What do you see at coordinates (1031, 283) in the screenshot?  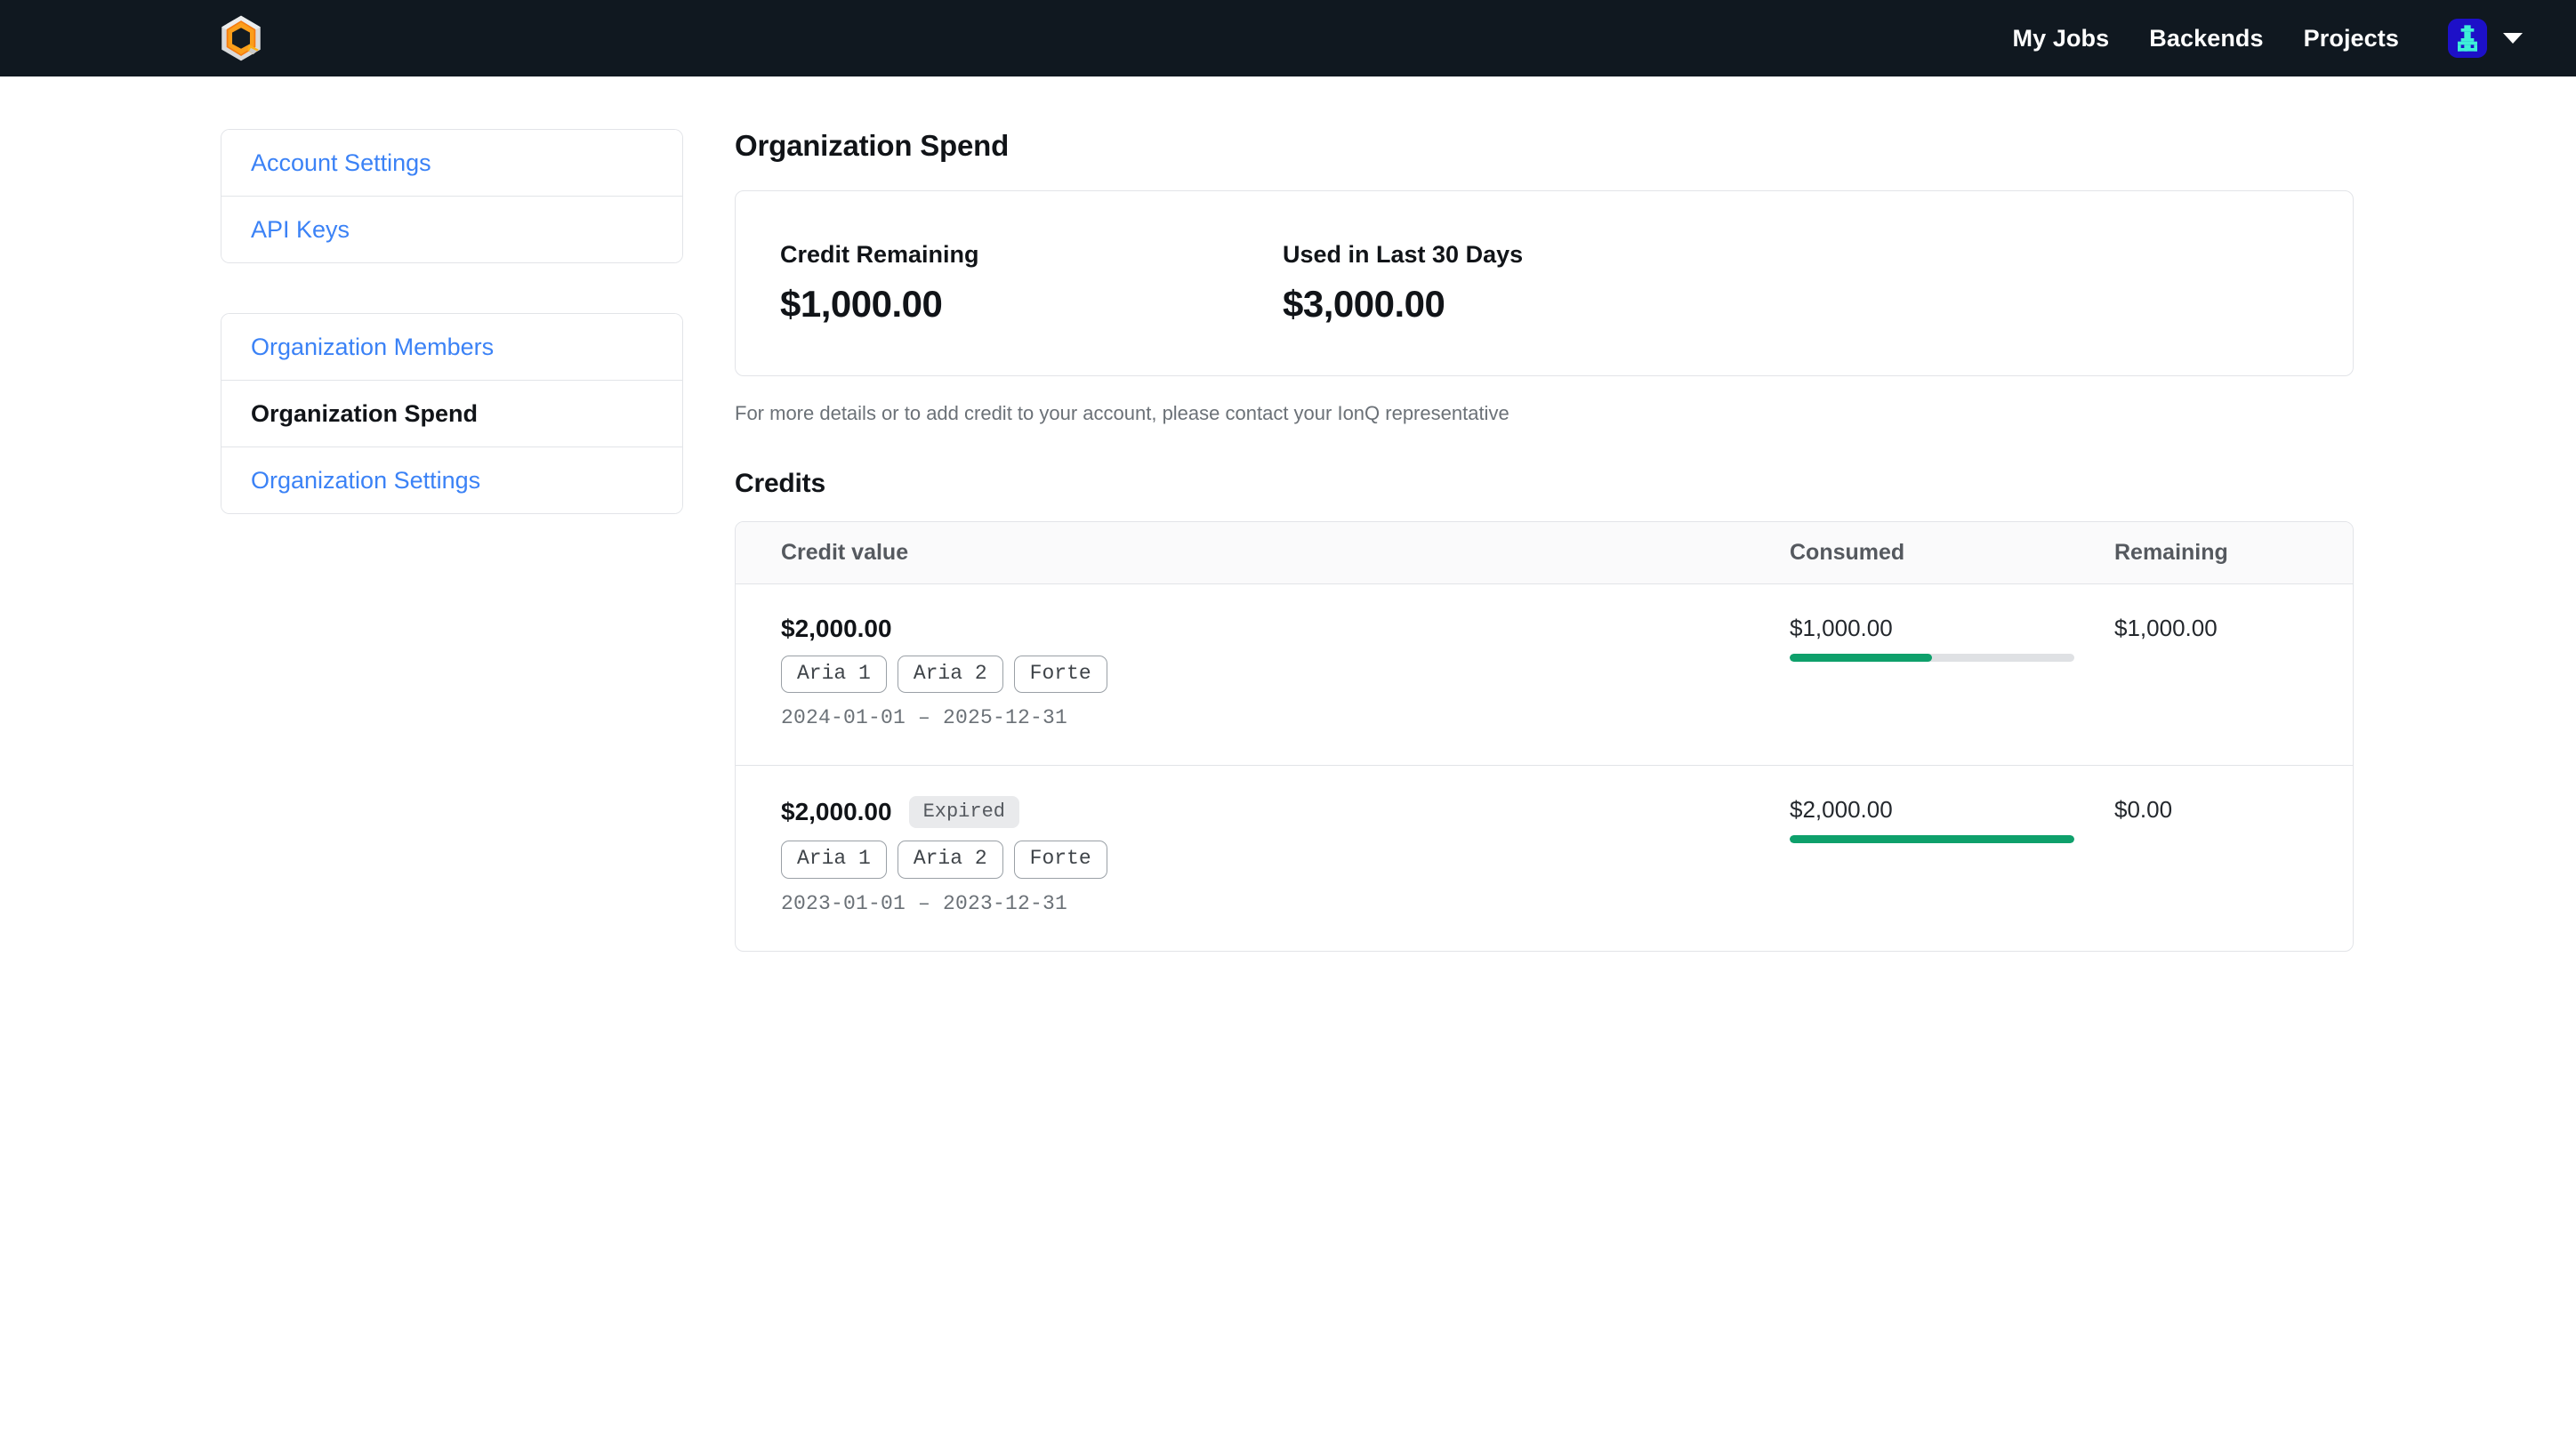 I see `credit-remaining-stat: Credit Remaining $1,000.00` at bounding box center [1031, 283].